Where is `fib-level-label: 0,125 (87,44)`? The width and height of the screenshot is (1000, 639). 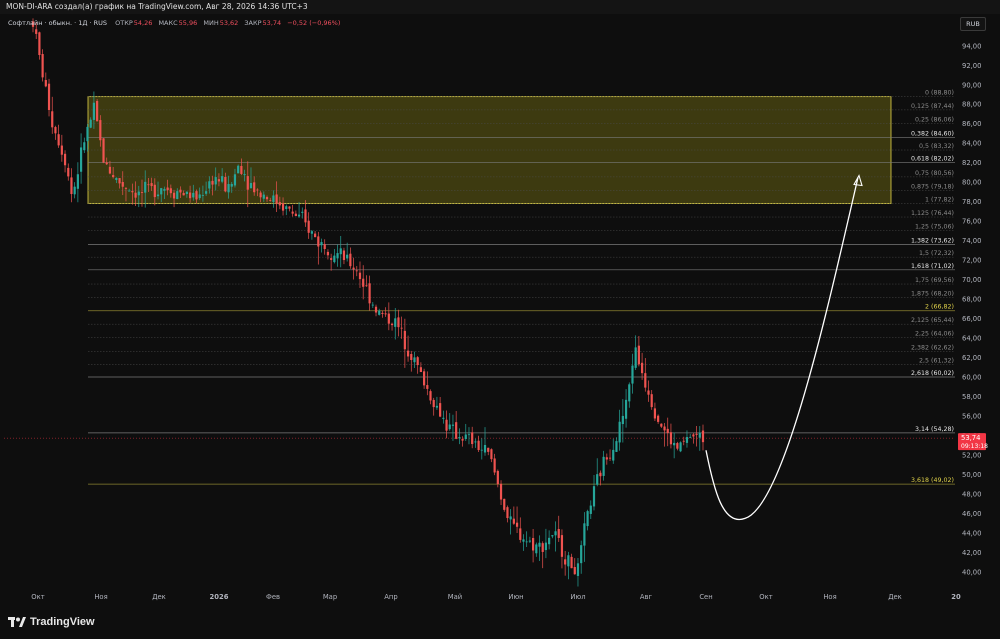
fib-level-label: 0,125 (87,44) is located at coordinates (932, 106).